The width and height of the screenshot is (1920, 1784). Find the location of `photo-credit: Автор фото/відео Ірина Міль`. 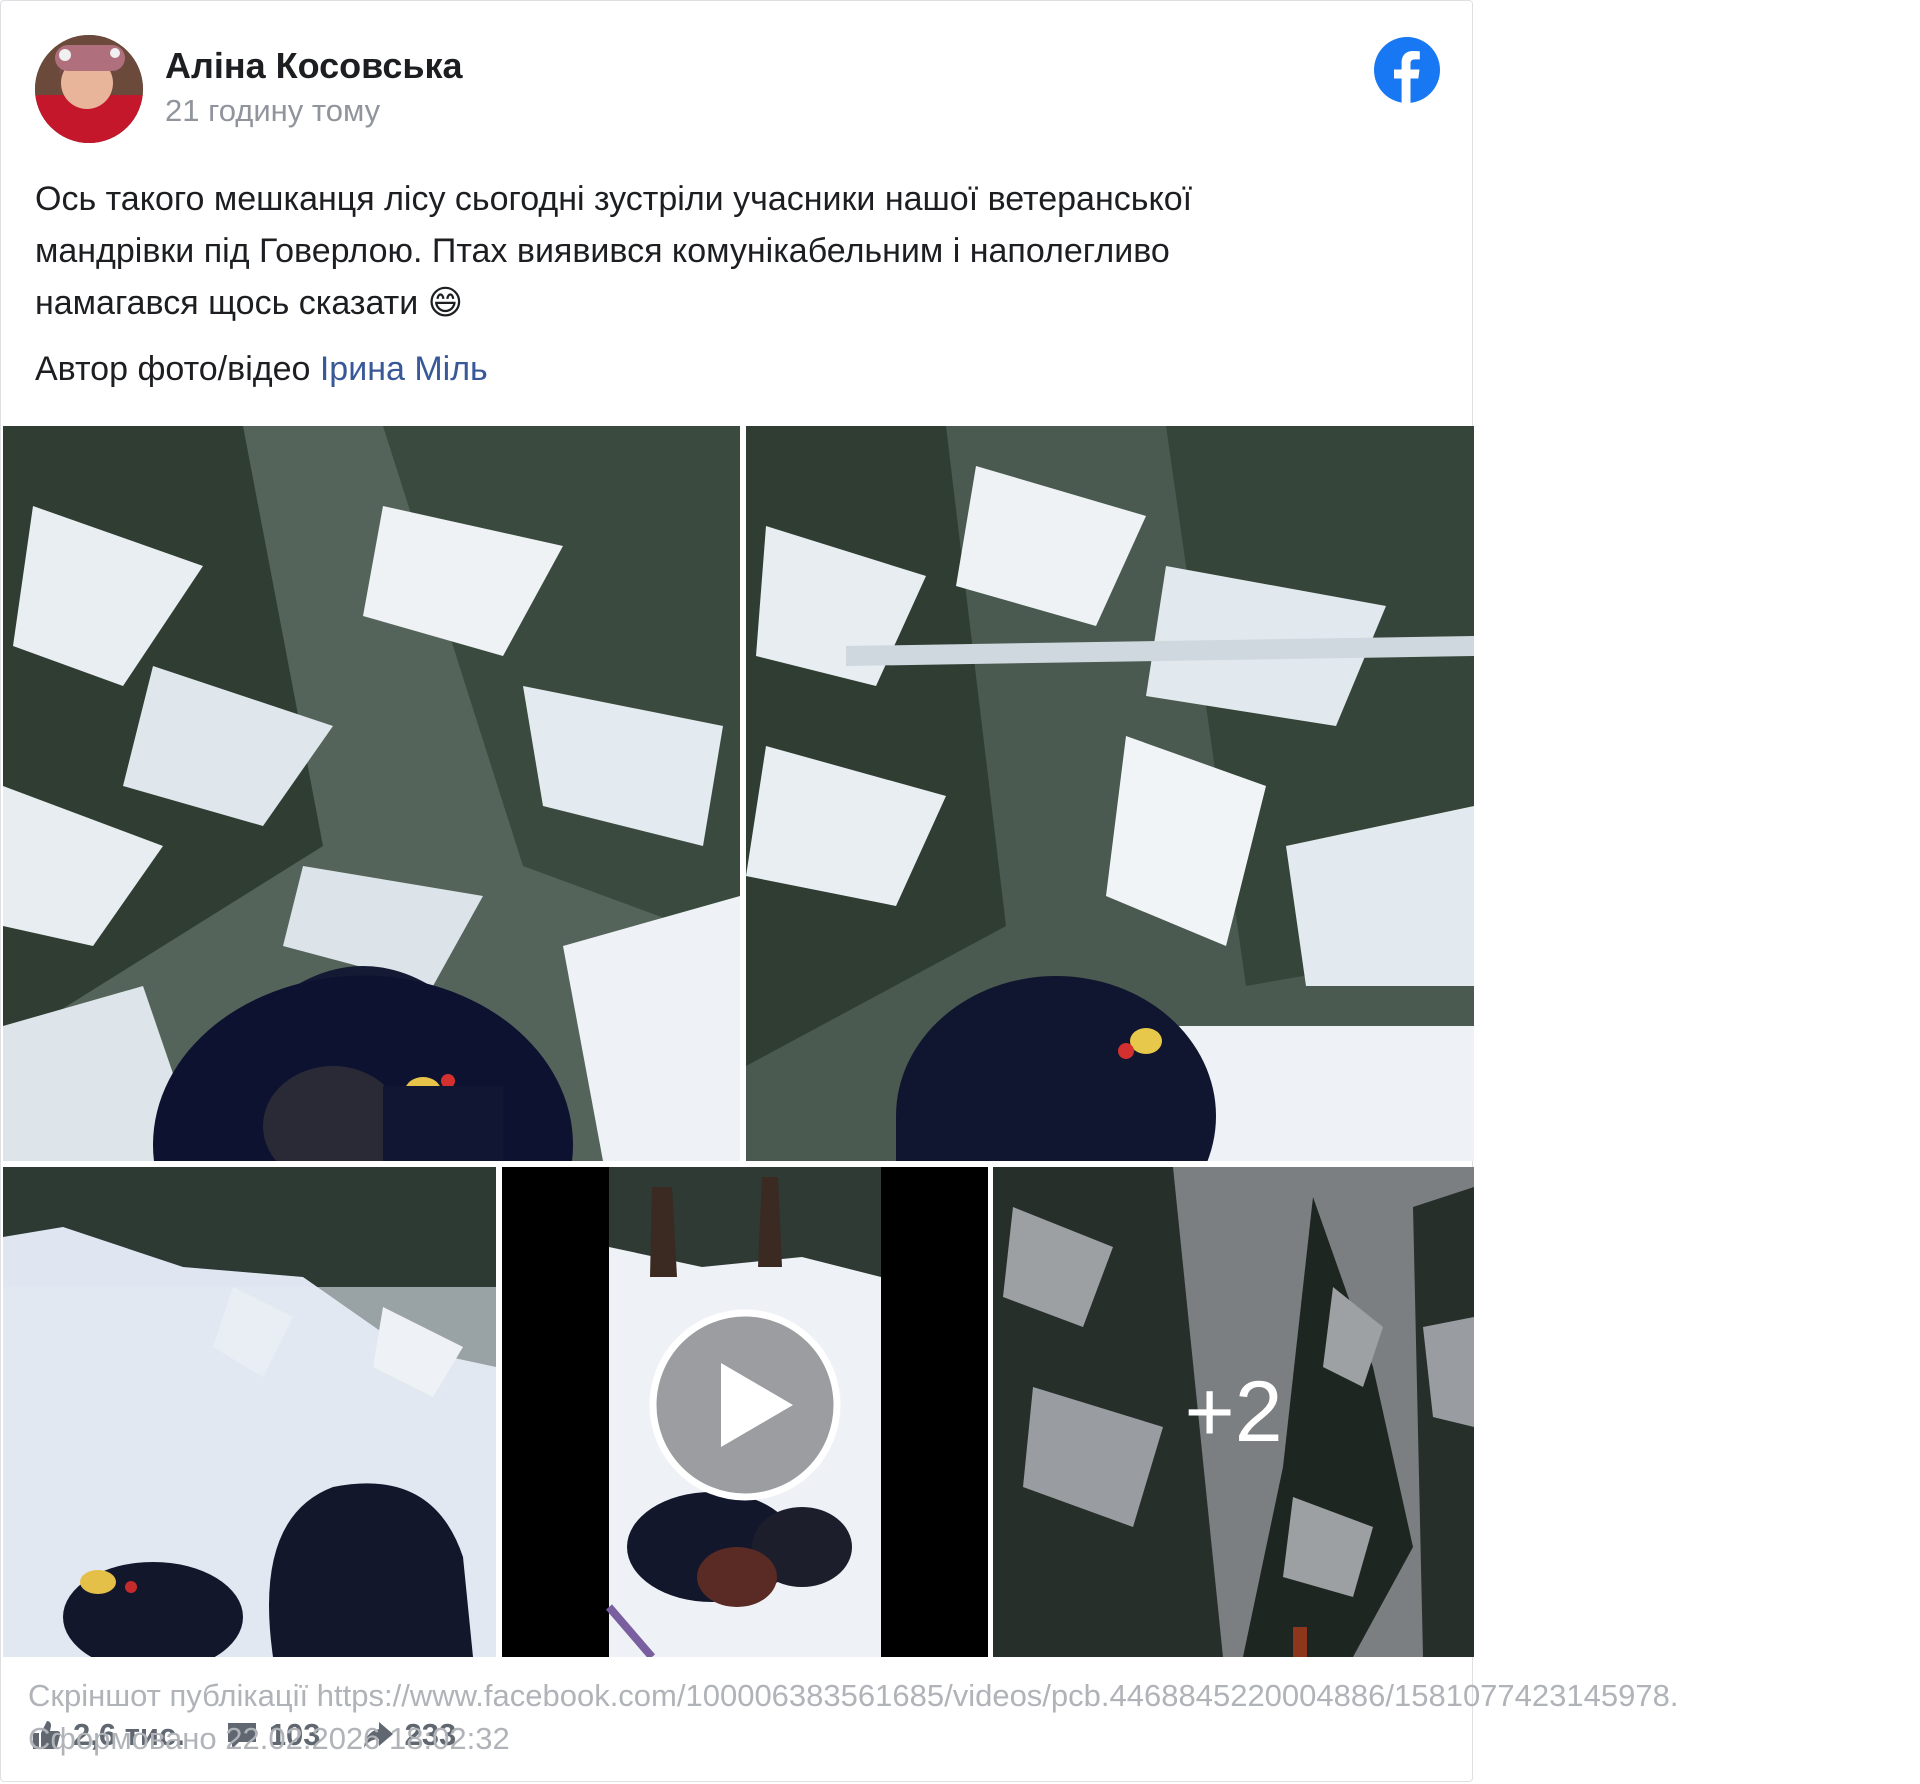

photo-credit: Автор фото/відео Ірина Міль is located at coordinates (261, 369).